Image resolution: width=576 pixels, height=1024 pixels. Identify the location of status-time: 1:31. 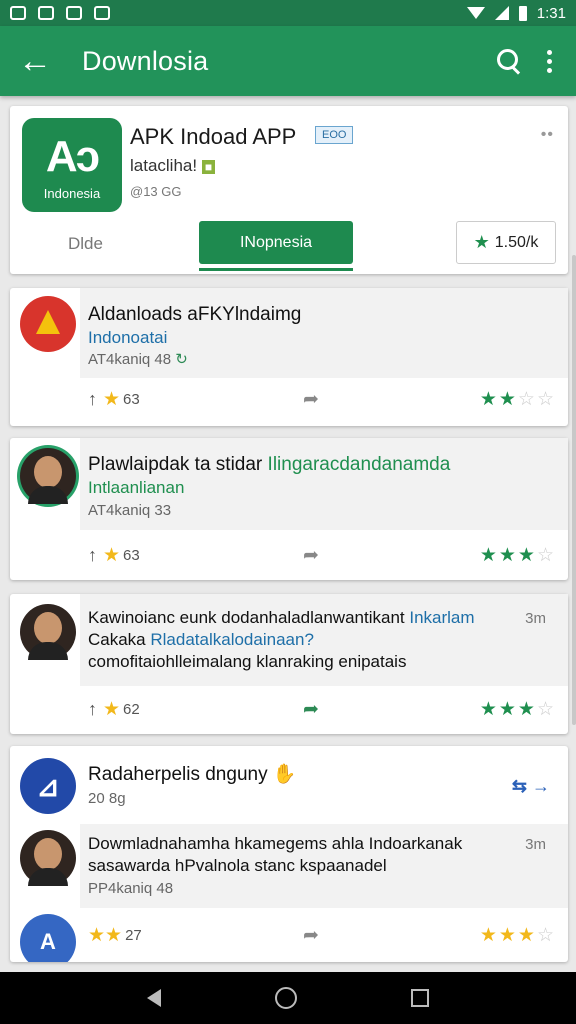
(551, 13).